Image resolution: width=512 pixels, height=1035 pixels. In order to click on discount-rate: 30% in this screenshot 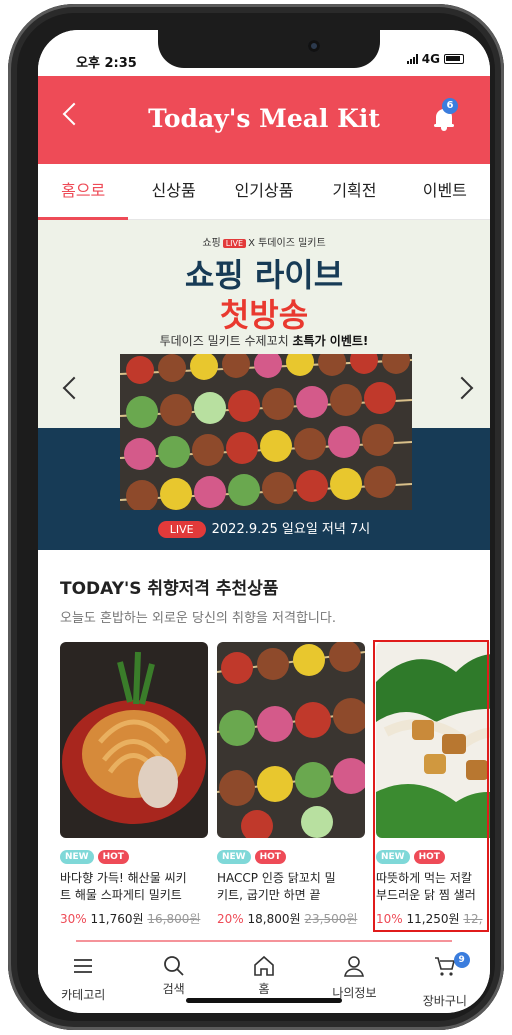, I will do `click(73, 919)`.